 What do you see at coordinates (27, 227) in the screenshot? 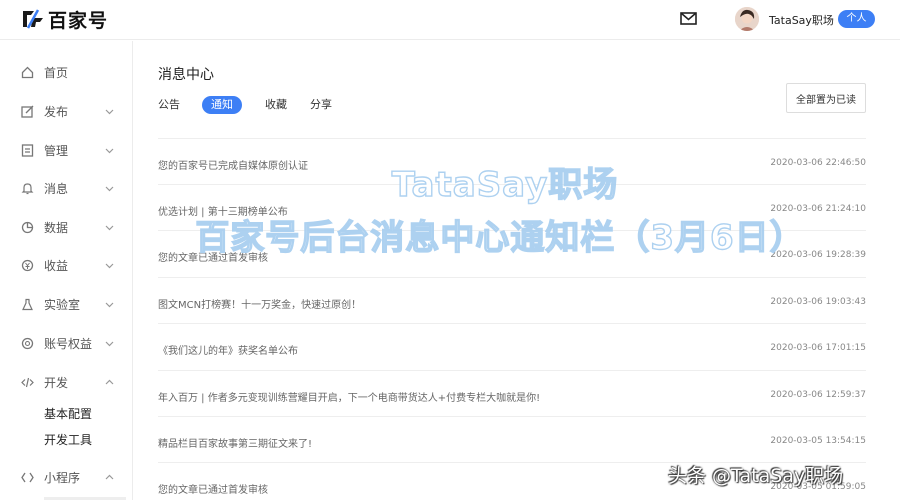
I see `pie-chart-icon` at bounding box center [27, 227].